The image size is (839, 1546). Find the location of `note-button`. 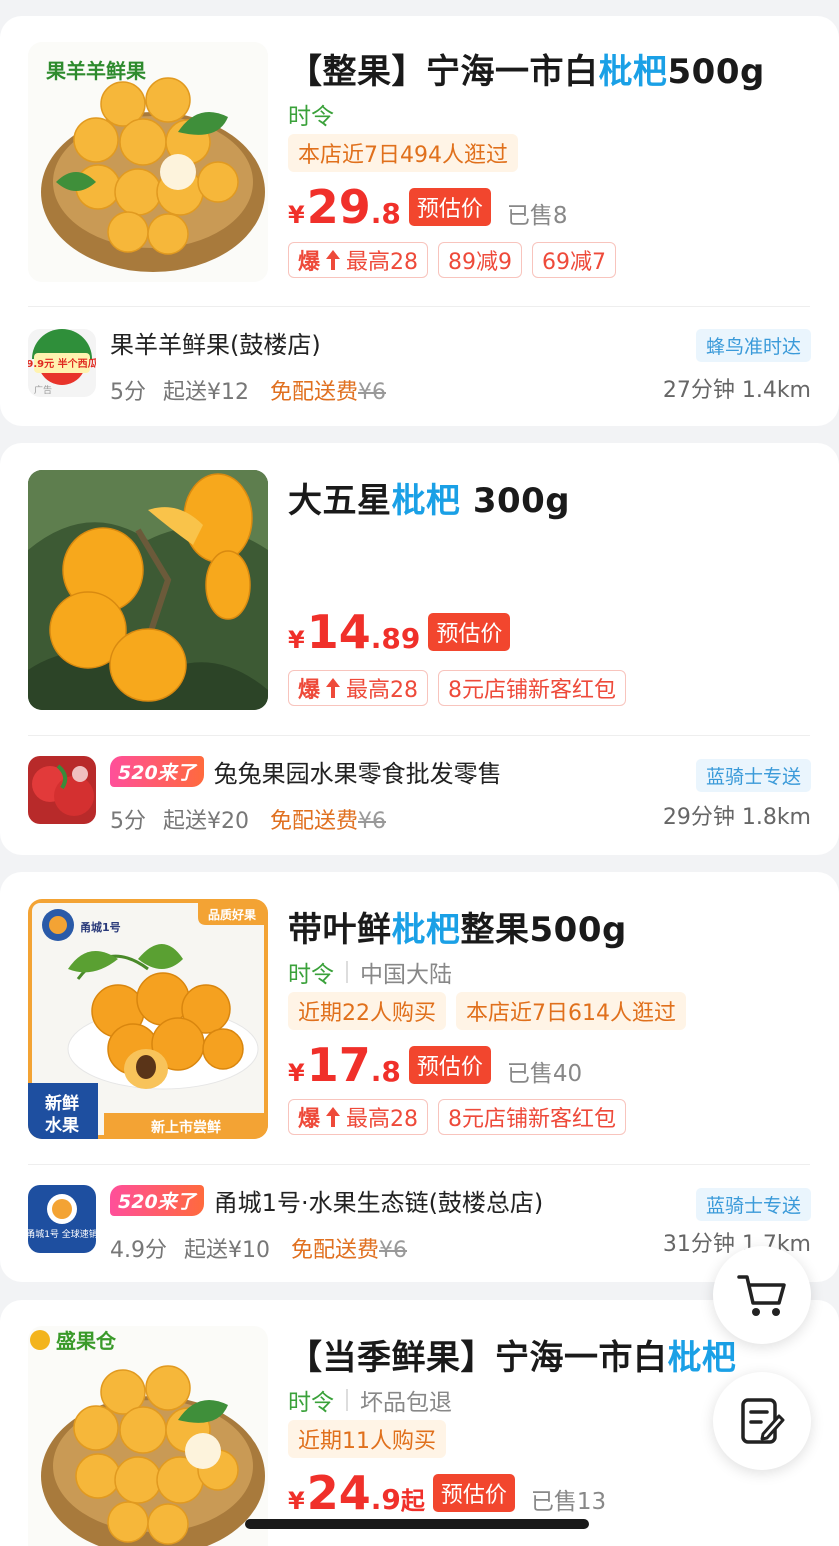

note-button is located at coordinates (762, 1421).